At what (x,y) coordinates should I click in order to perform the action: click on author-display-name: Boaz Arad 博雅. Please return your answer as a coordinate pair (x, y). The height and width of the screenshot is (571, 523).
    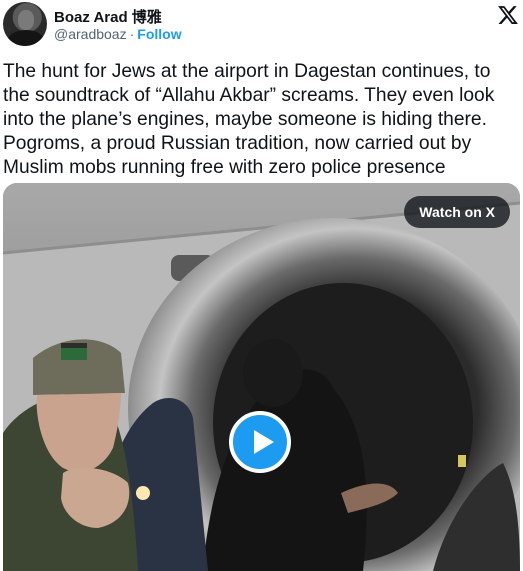
    Looking at the image, I should click on (108, 16).